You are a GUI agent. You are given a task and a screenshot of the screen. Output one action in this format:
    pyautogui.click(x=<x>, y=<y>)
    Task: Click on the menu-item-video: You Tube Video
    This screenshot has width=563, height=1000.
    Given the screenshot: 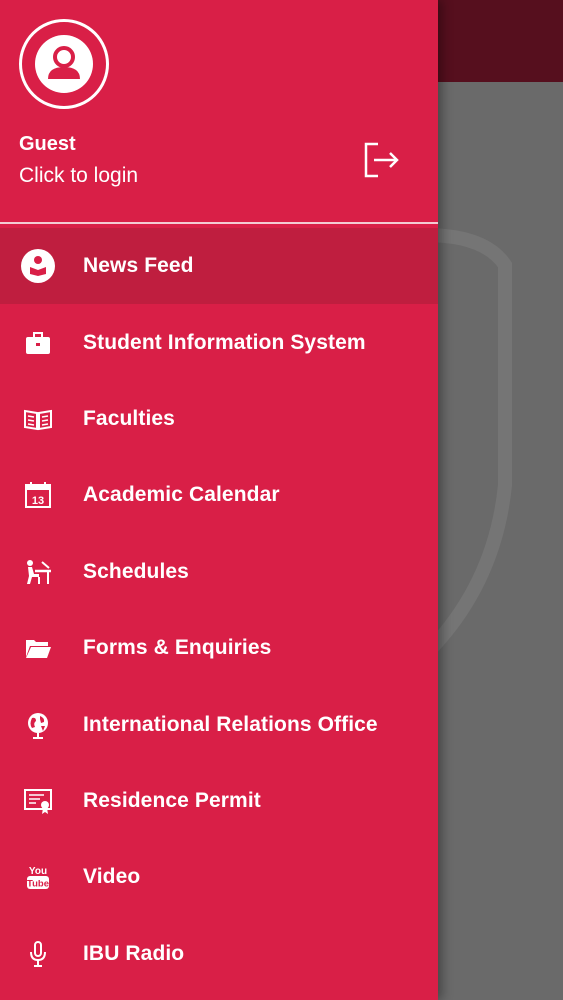 What is the action you would take?
    pyautogui.click(x=219, y=877)
    